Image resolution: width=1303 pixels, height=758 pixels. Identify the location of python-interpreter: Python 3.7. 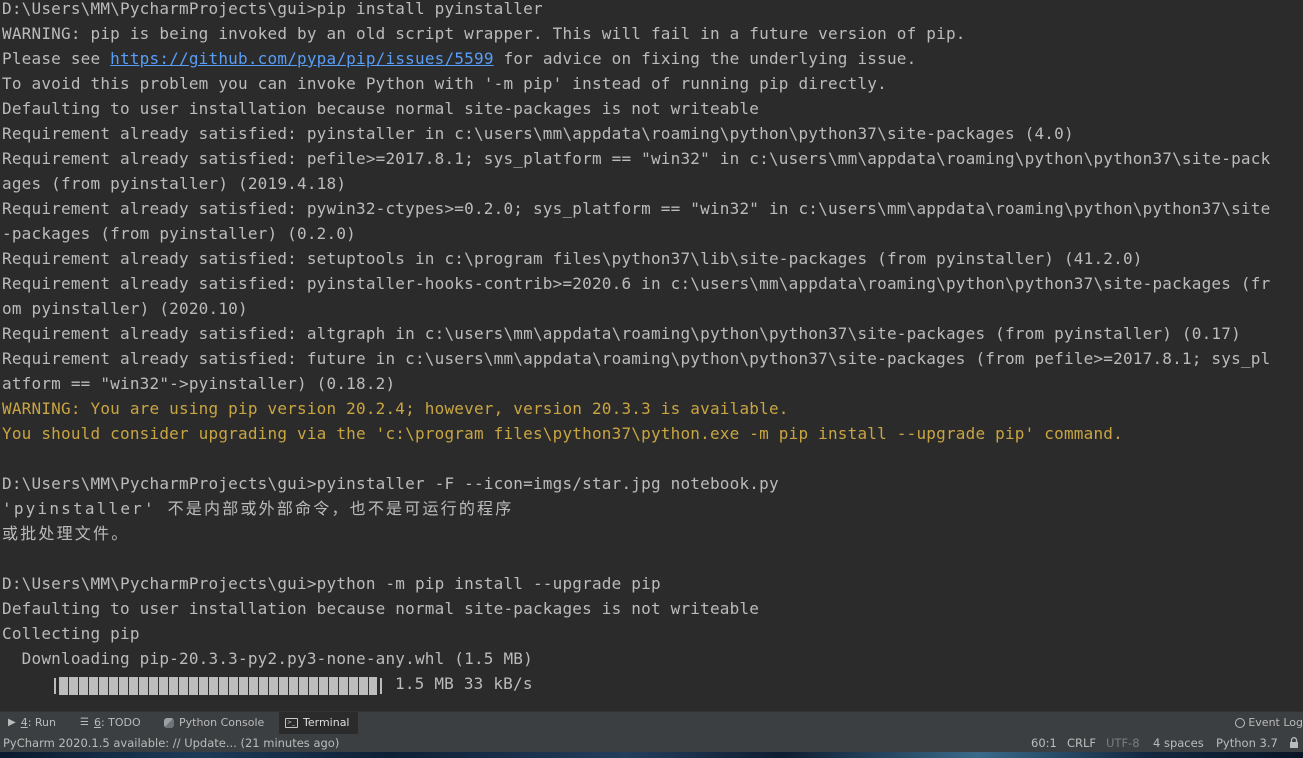
(1247, 743).